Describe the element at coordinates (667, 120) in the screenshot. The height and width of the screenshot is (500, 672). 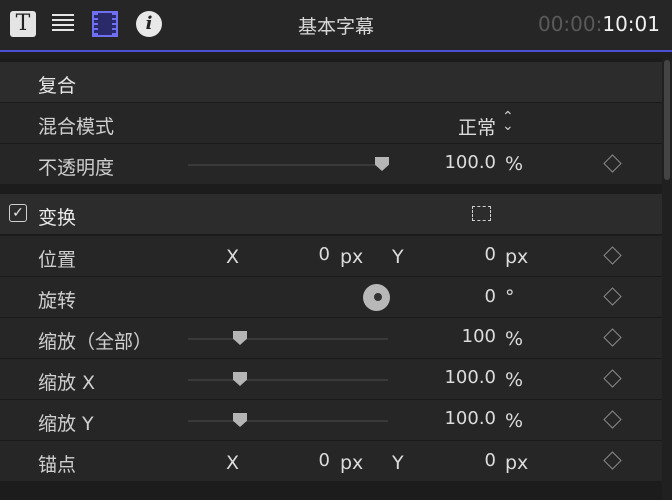
I see `scrollbar-thumb` at that location.